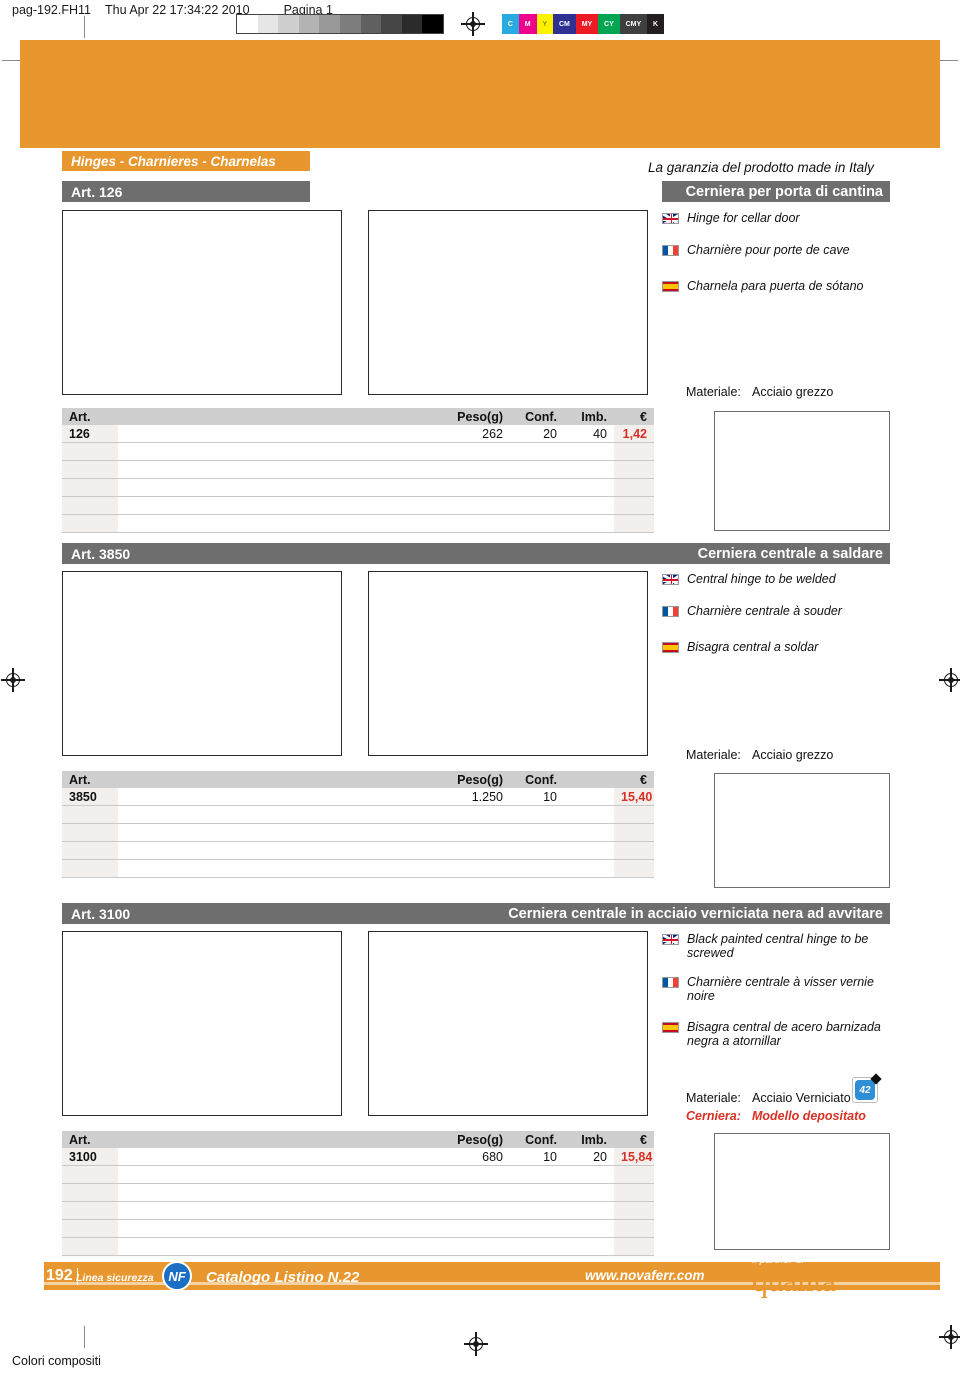  I want to click on th-imb: Imb., so click(589, 416).